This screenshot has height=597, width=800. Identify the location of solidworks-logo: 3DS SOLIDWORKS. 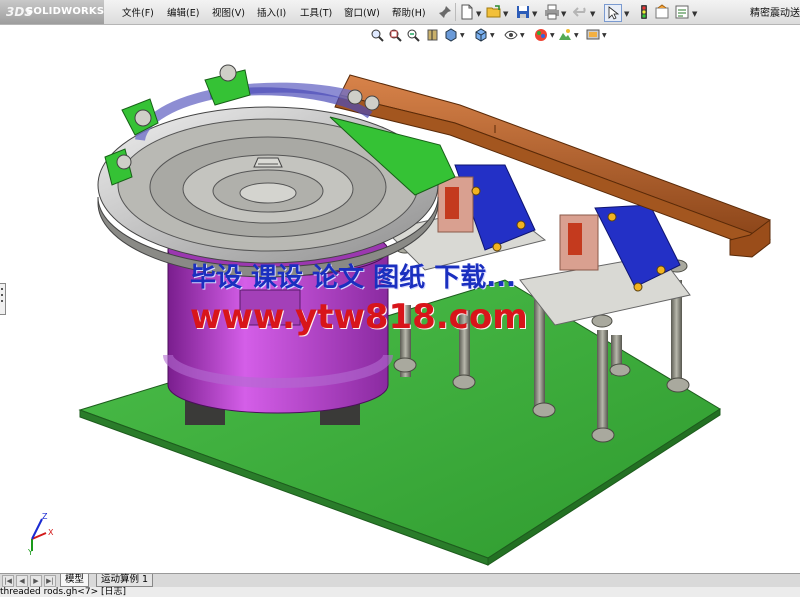
(52, 12).